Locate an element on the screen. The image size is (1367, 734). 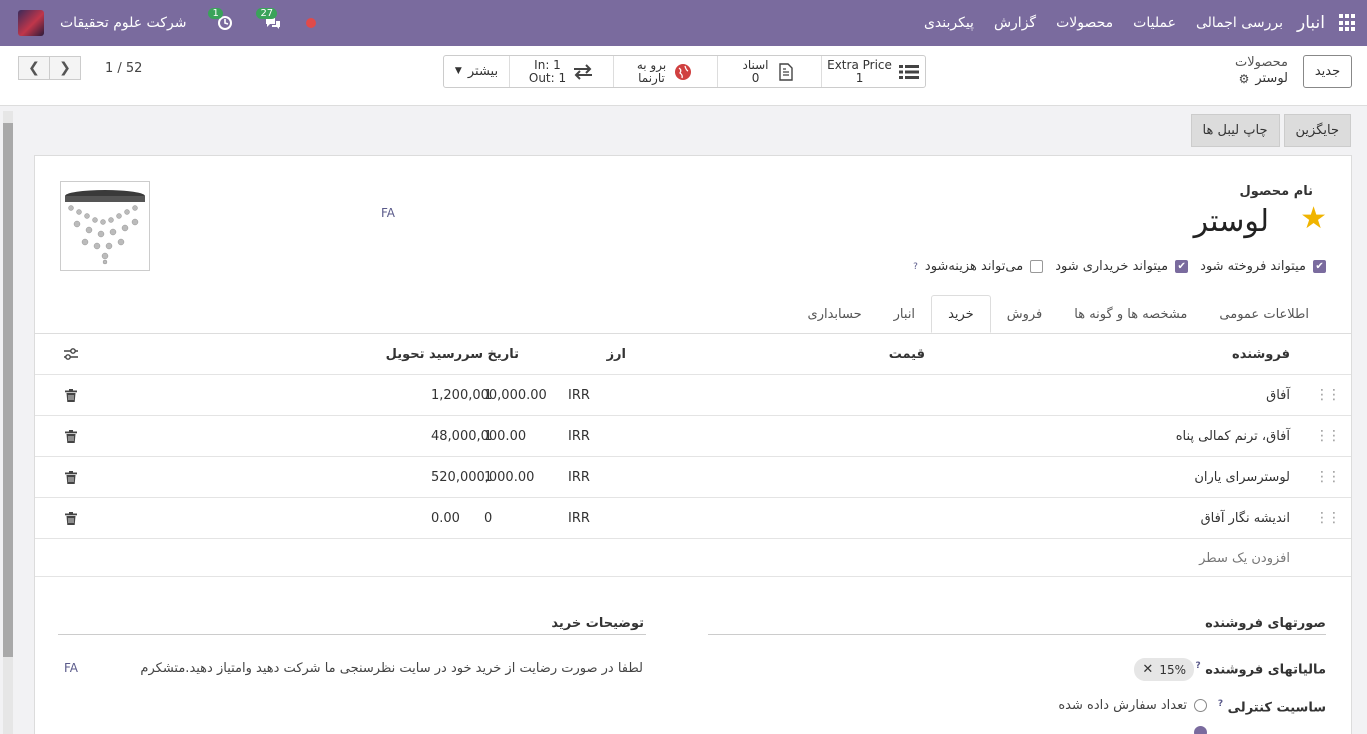
in-out-button: In: 1 Out: 1 is located at coordinates (561, 71).